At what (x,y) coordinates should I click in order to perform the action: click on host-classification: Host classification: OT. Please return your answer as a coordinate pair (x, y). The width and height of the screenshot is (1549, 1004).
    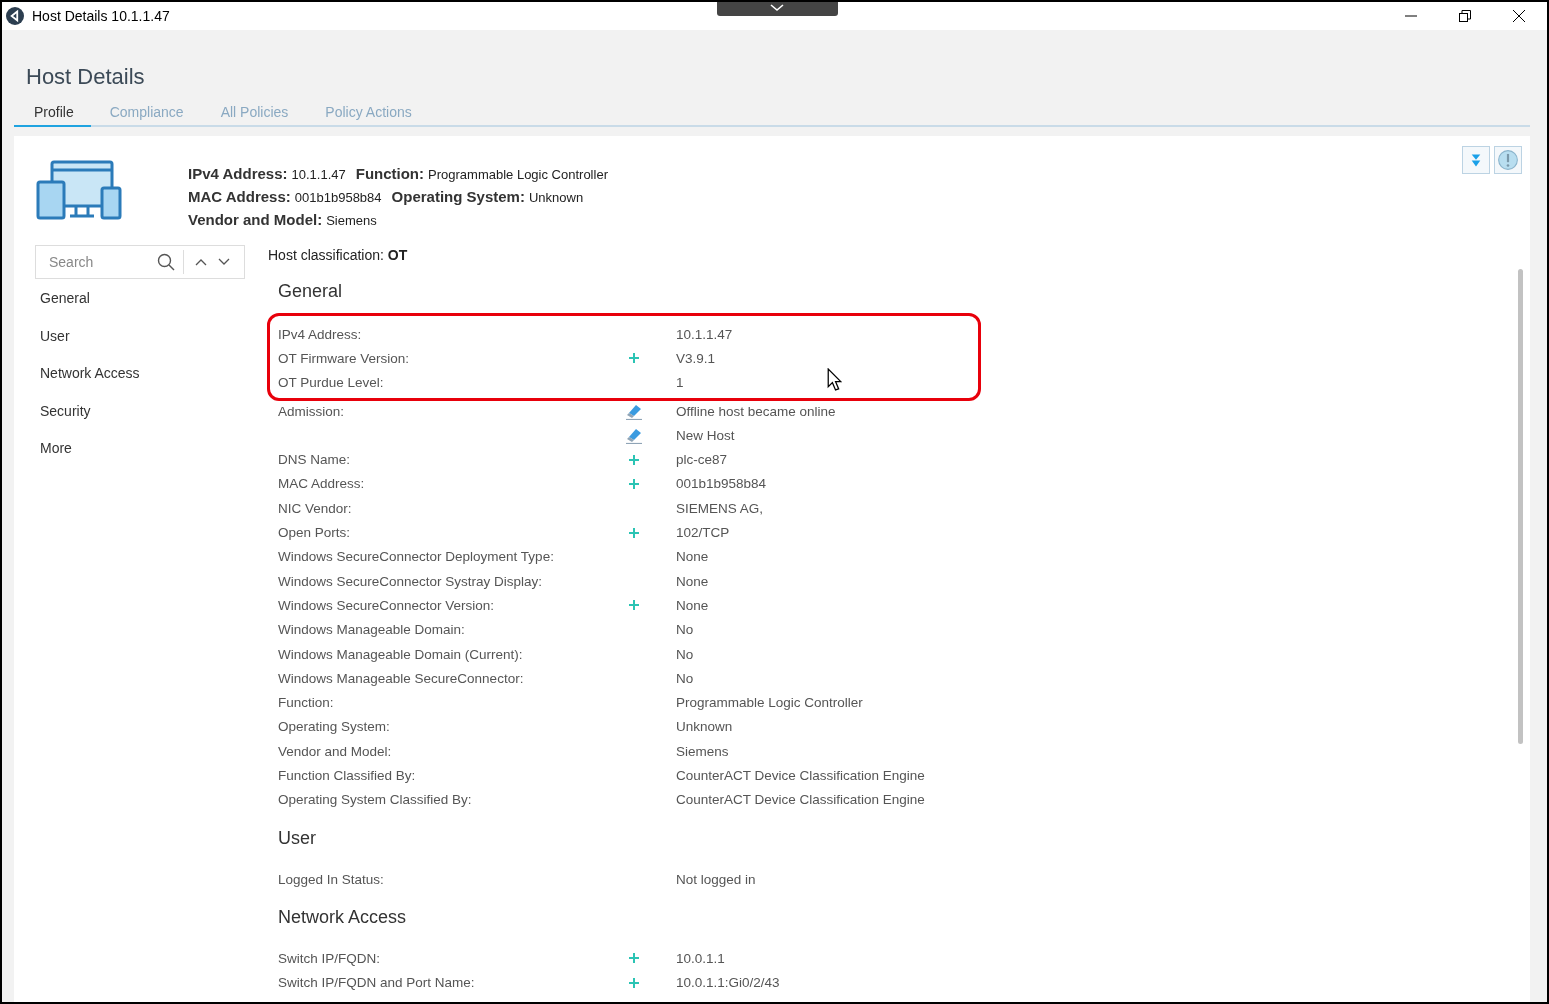
    Looking at the image, I should click on (338, 255).